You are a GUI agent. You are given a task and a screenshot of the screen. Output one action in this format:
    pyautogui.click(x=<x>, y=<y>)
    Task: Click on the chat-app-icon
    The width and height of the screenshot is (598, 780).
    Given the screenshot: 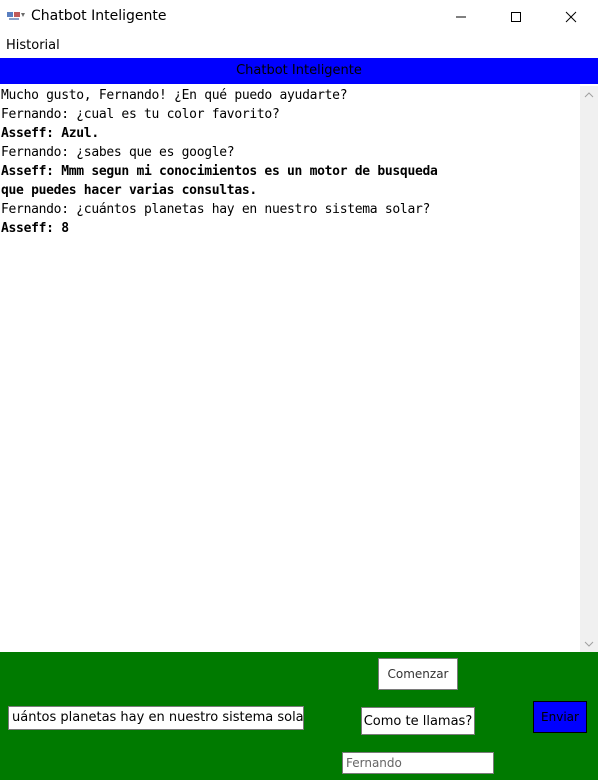 What is the action you would take?
    pyautogui.click(x=16, y=16)
    